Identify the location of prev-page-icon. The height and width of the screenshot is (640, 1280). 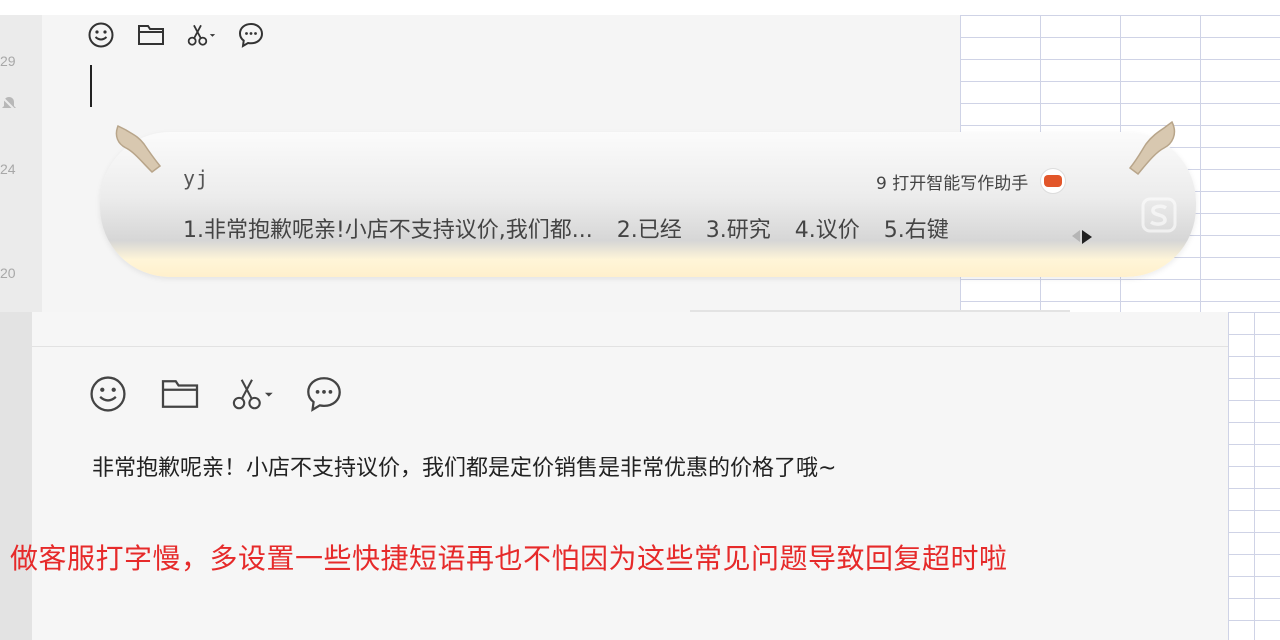
(1076, 236).